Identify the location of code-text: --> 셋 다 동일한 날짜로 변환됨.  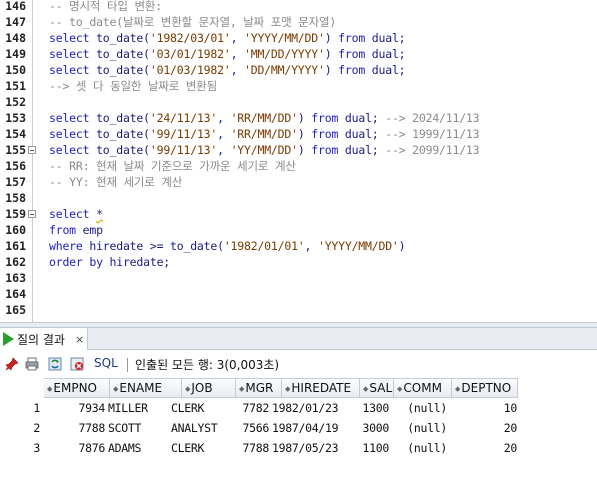
(133, 86).